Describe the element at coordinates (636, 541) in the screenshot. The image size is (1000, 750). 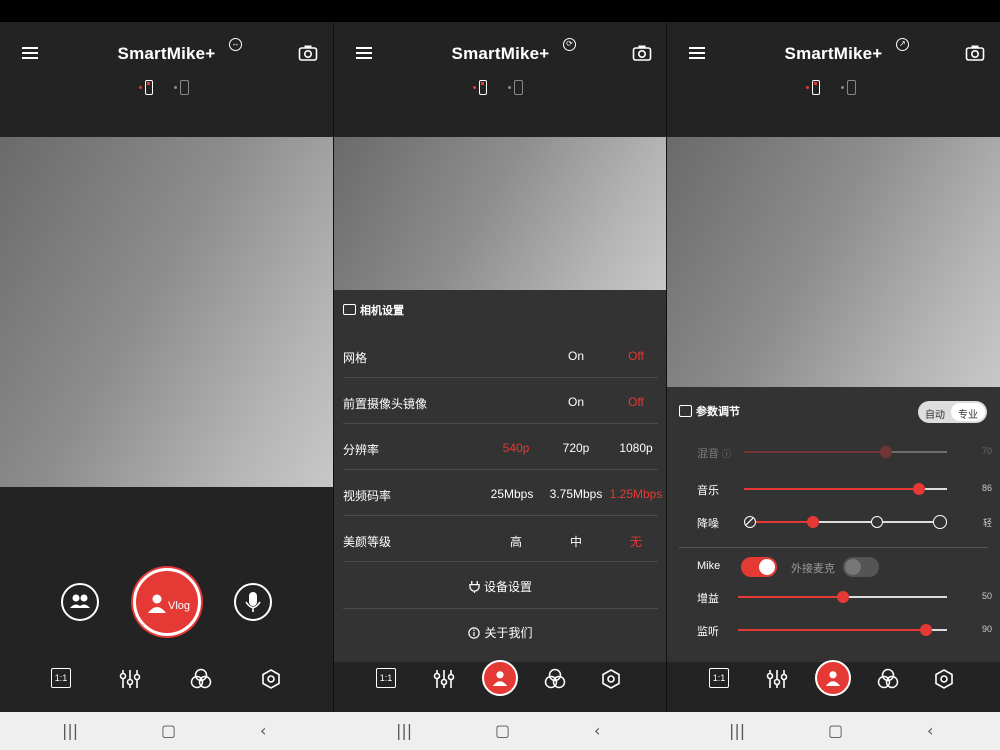
I see `option-none: 无` at that location.